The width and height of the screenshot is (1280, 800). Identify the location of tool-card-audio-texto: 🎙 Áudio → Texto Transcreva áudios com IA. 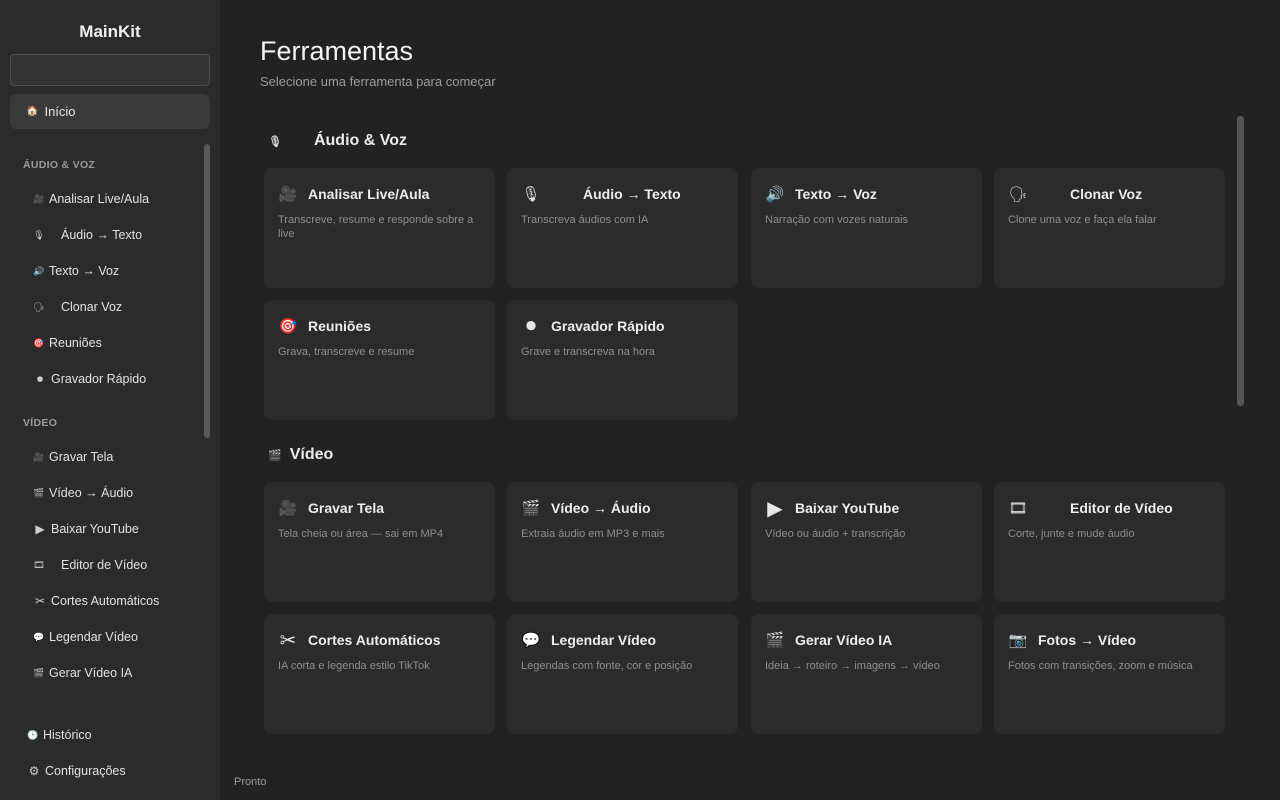
(622, 228).